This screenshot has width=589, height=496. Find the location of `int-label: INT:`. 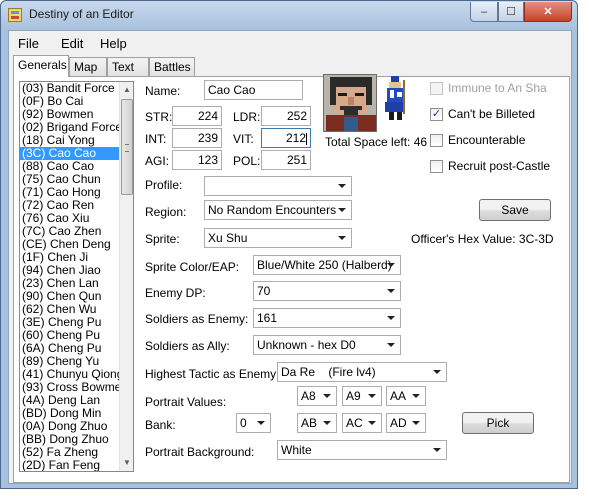

int-label: INT: is located at coordinates (156, 139).